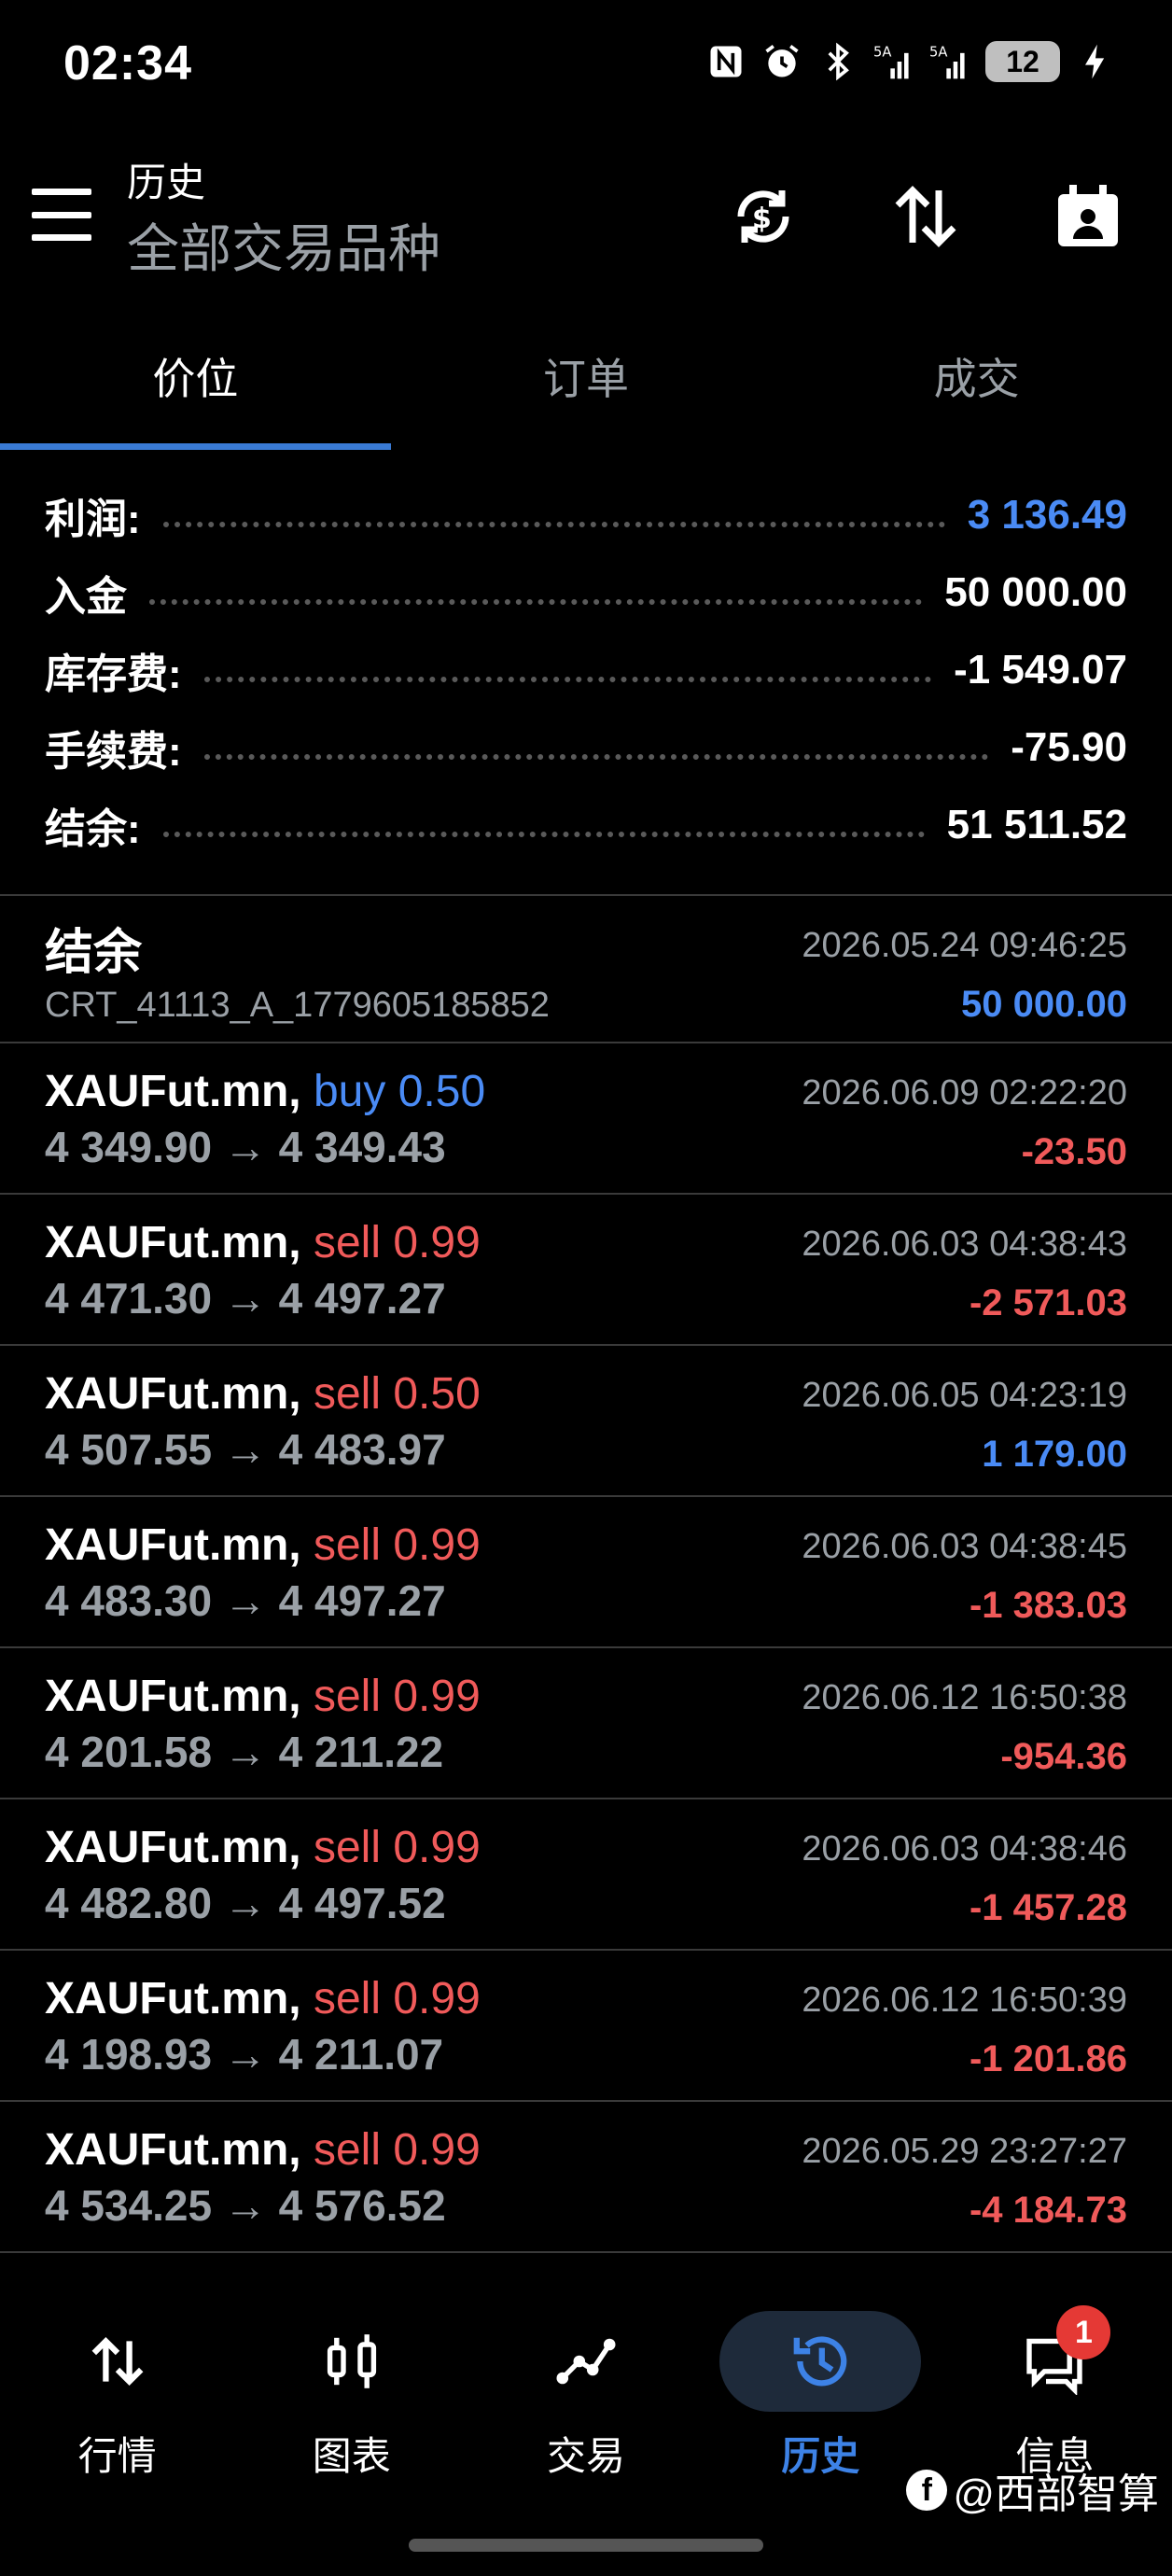 This screenshot has width=1172, height=2576. What do you see at coordinates (965, 1395) in the screenshot?
I see `deal-time: 2026.06.05 04:23:19` at bounding box center [965, 1395].